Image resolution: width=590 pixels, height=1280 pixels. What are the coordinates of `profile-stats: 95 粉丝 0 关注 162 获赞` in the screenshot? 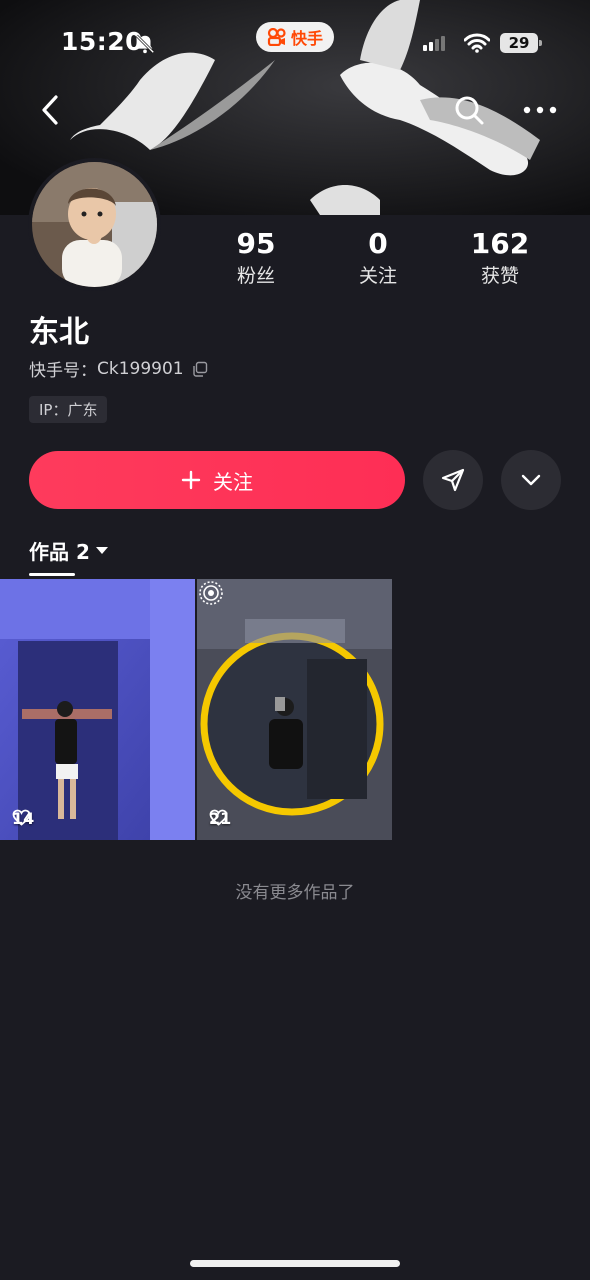 It's located at (295, 267).